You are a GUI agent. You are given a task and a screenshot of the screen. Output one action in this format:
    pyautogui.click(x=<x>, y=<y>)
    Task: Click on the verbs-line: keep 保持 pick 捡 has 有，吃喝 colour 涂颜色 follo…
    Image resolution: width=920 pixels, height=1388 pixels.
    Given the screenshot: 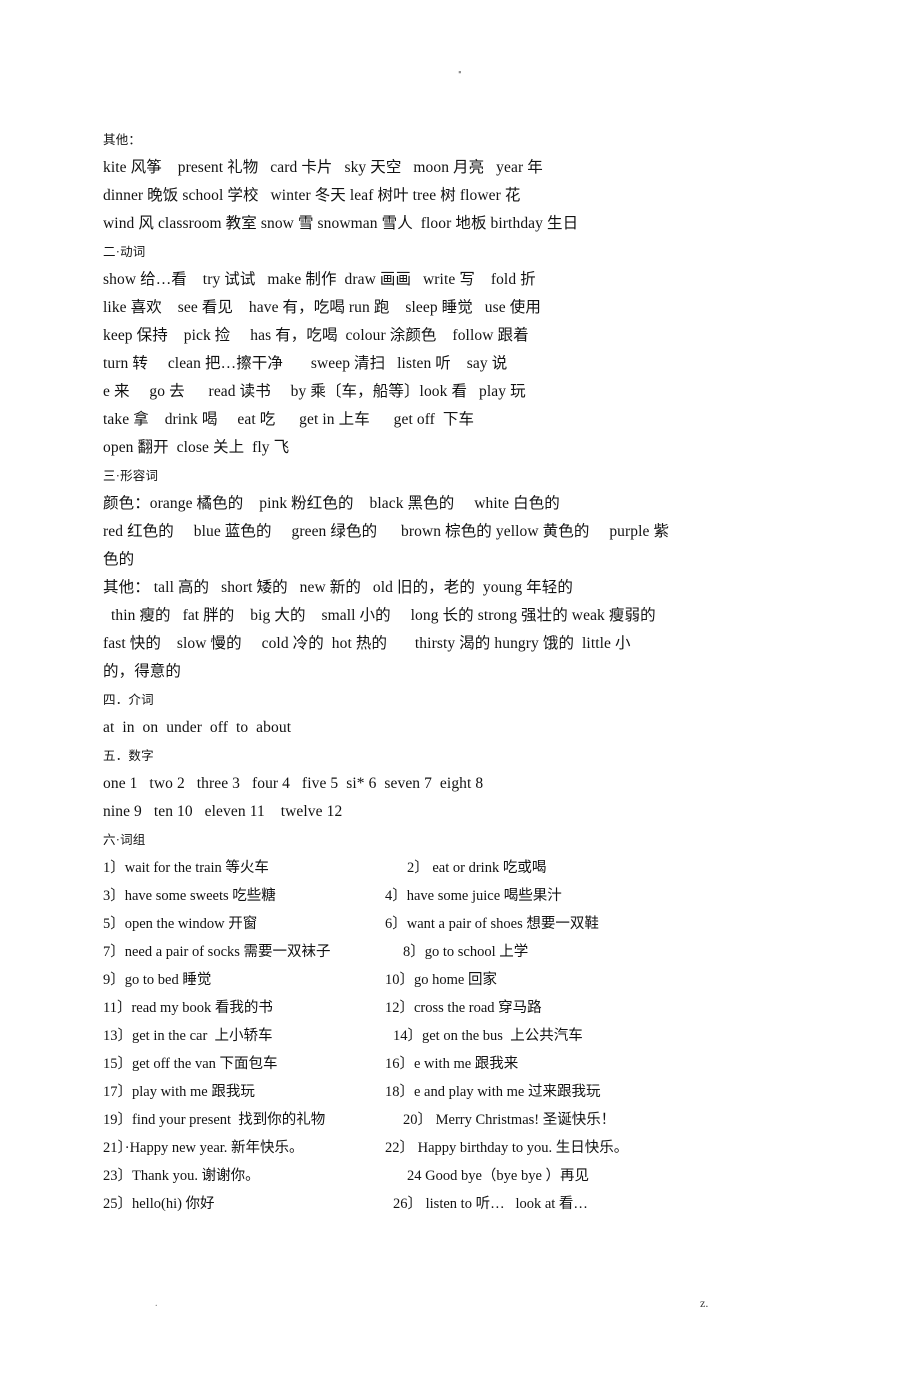 What is the action you would take?
    pyautogui.click(x=316, y=335)
    